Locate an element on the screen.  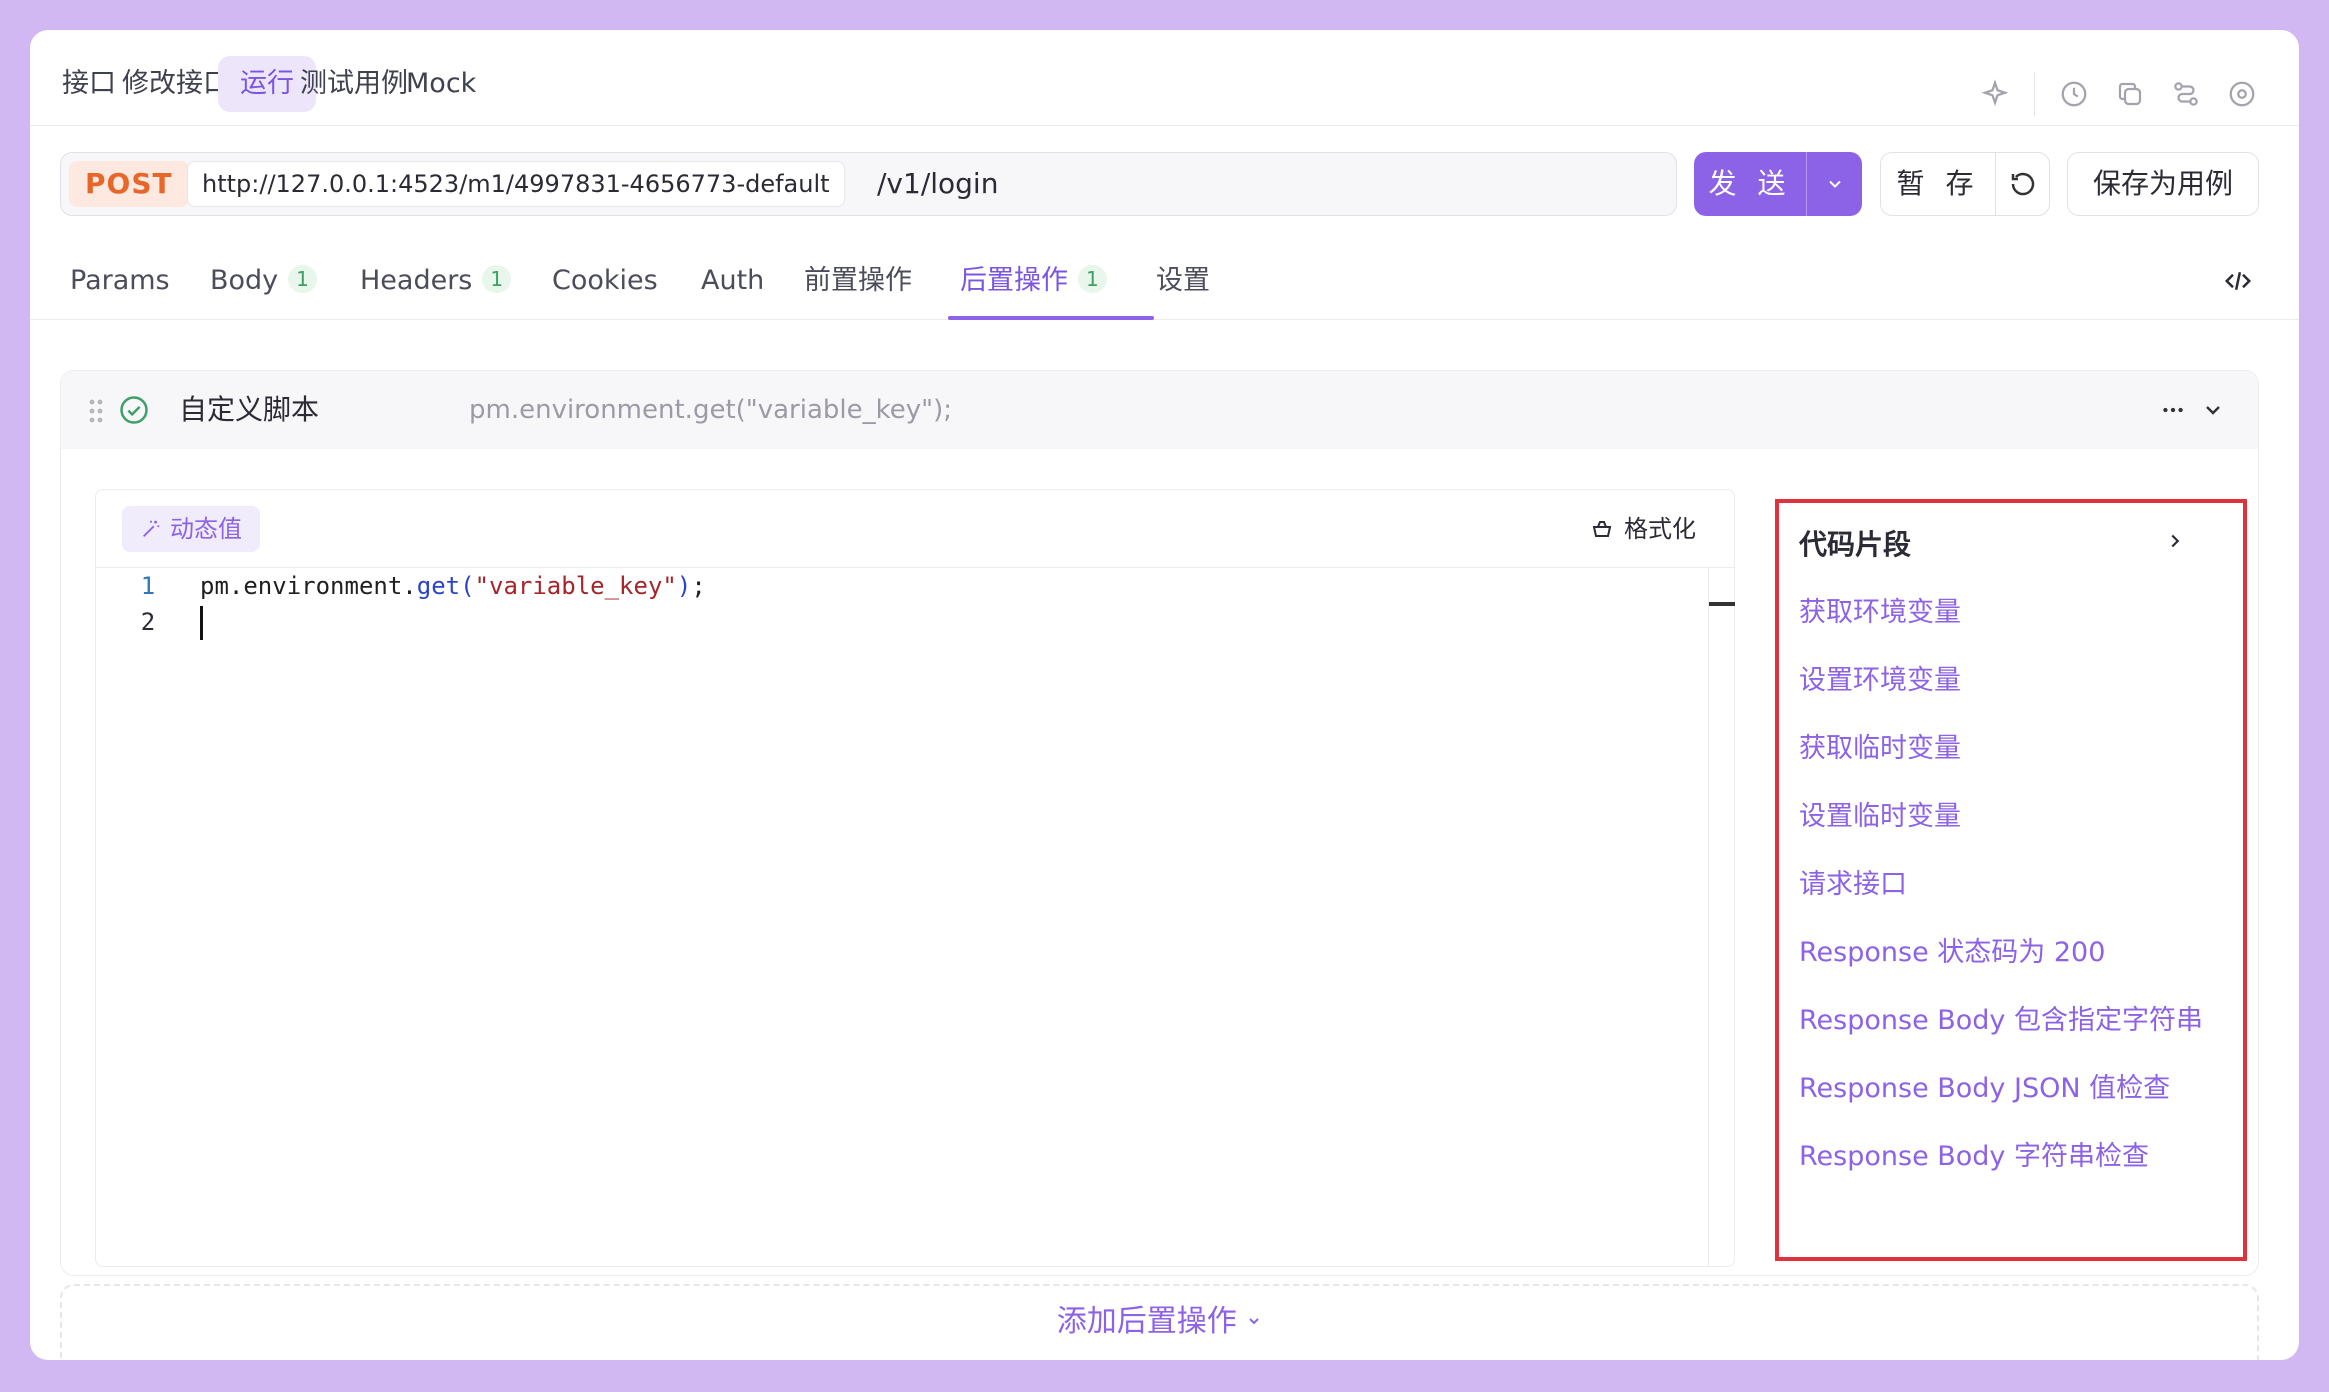
text-cursor is located at coordinates (201, 623).